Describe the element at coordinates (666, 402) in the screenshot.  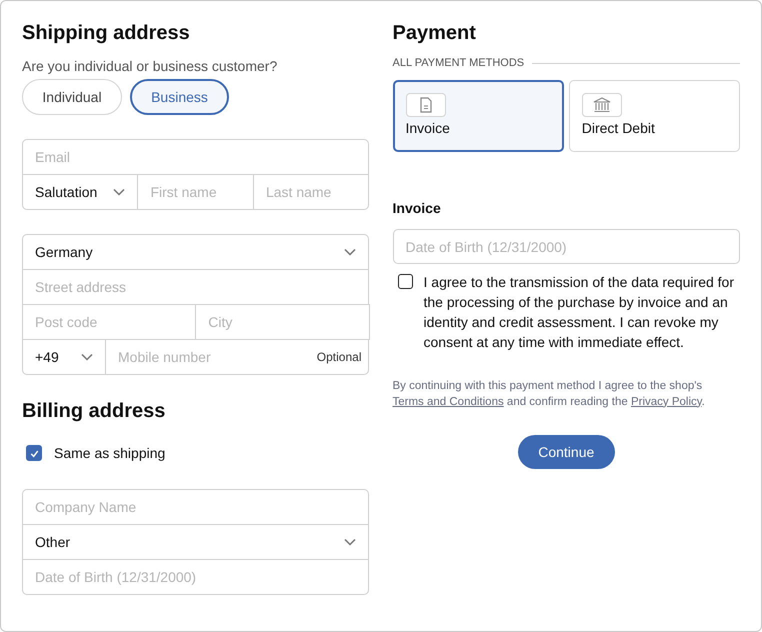
I see `legal-link: Privacy Policy` at that location.